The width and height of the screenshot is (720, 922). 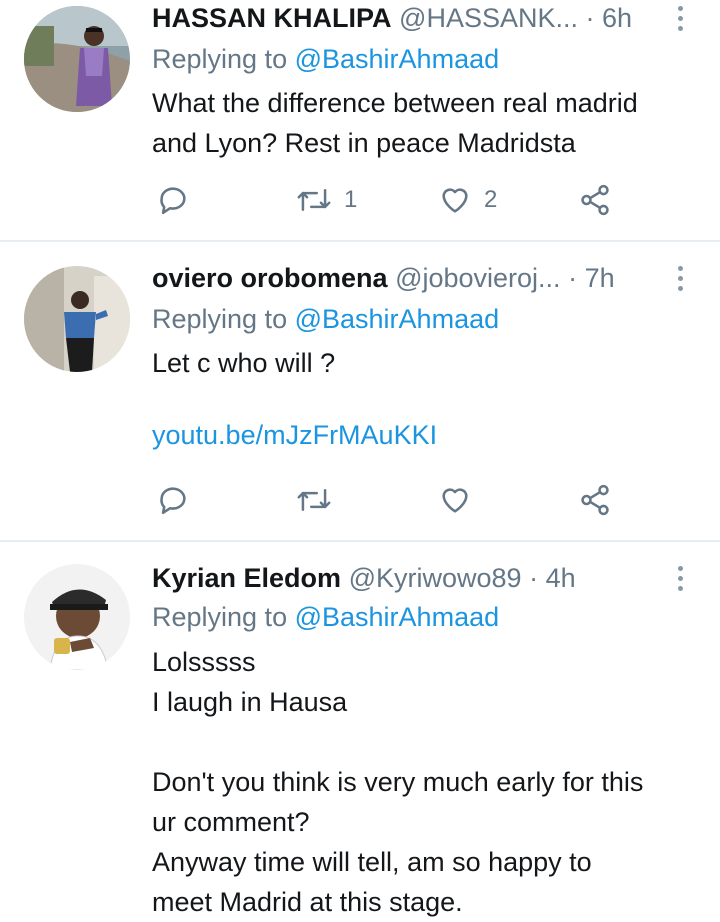 What do you see at coordinates (372, 862) in the screenshot?
I see `text-line: Anyway time will tell, am so happy to` at bounding box center [372, 862].